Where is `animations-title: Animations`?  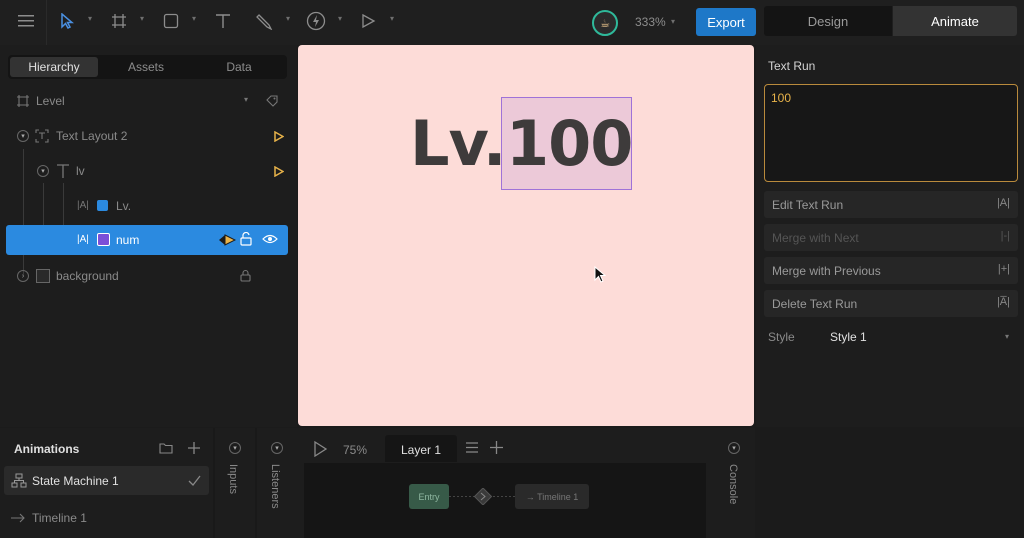 animations-title: Animations is located at coordinates (47, 449).